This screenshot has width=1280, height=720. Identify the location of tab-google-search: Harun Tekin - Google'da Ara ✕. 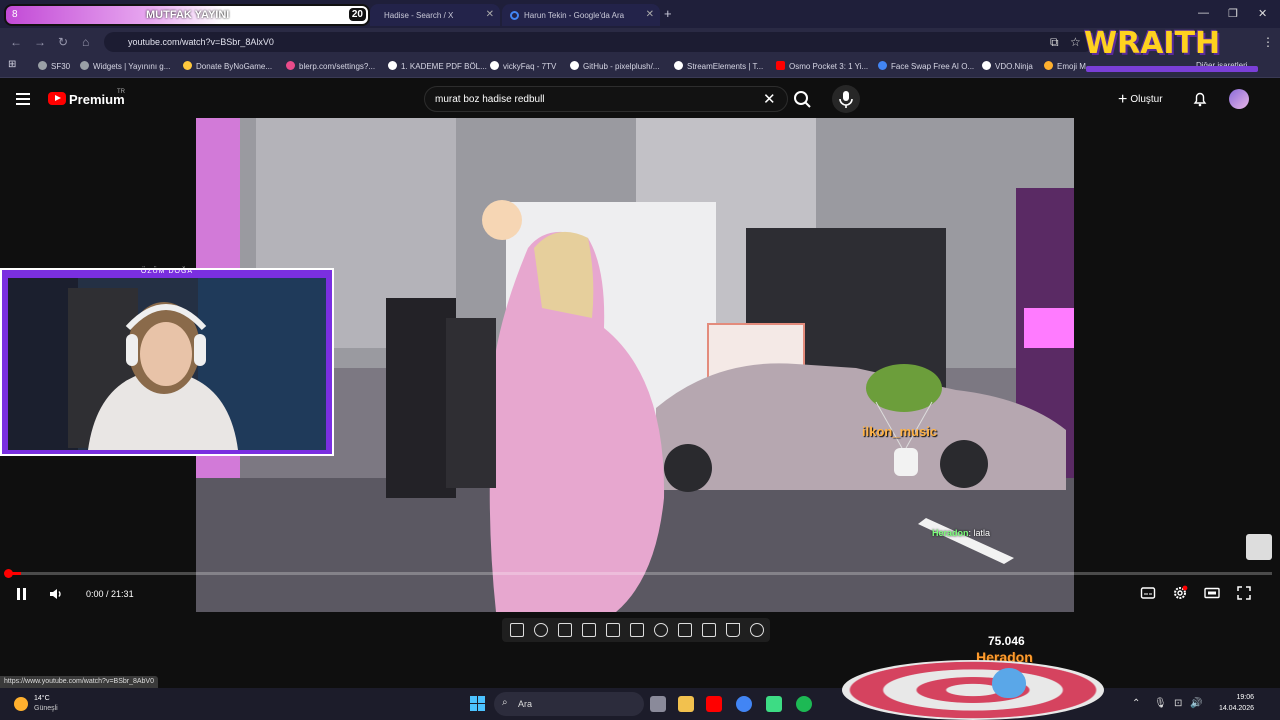
(581, 15).